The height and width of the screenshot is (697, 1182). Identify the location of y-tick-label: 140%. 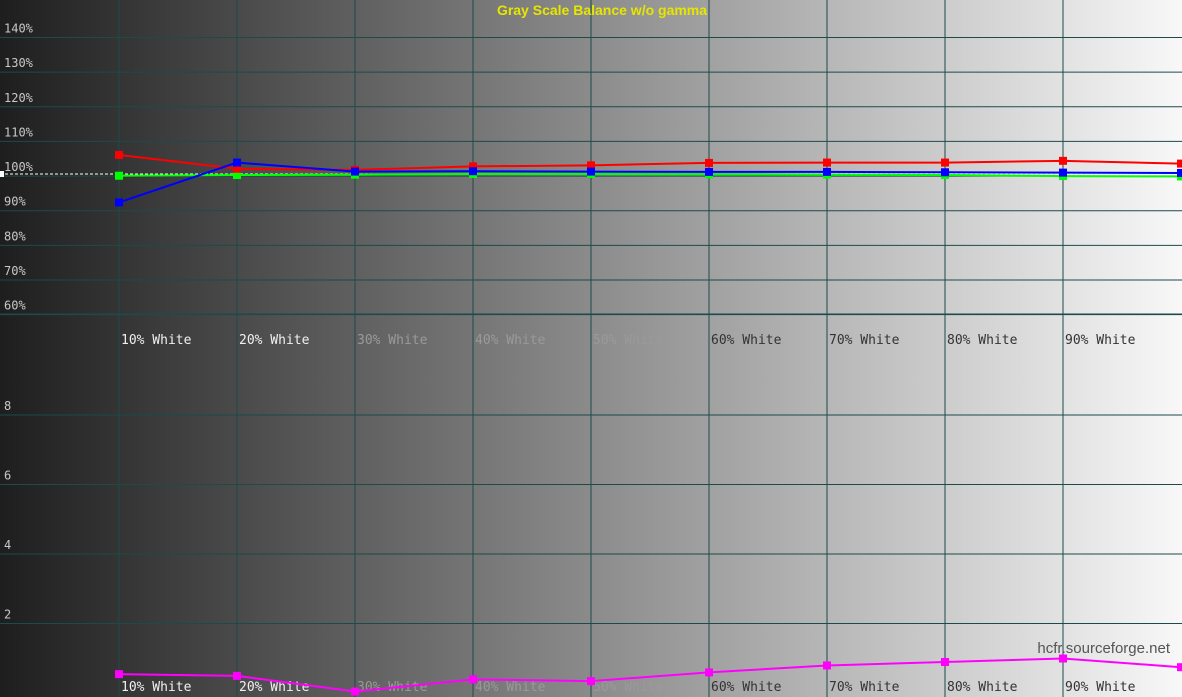
(19, 29).